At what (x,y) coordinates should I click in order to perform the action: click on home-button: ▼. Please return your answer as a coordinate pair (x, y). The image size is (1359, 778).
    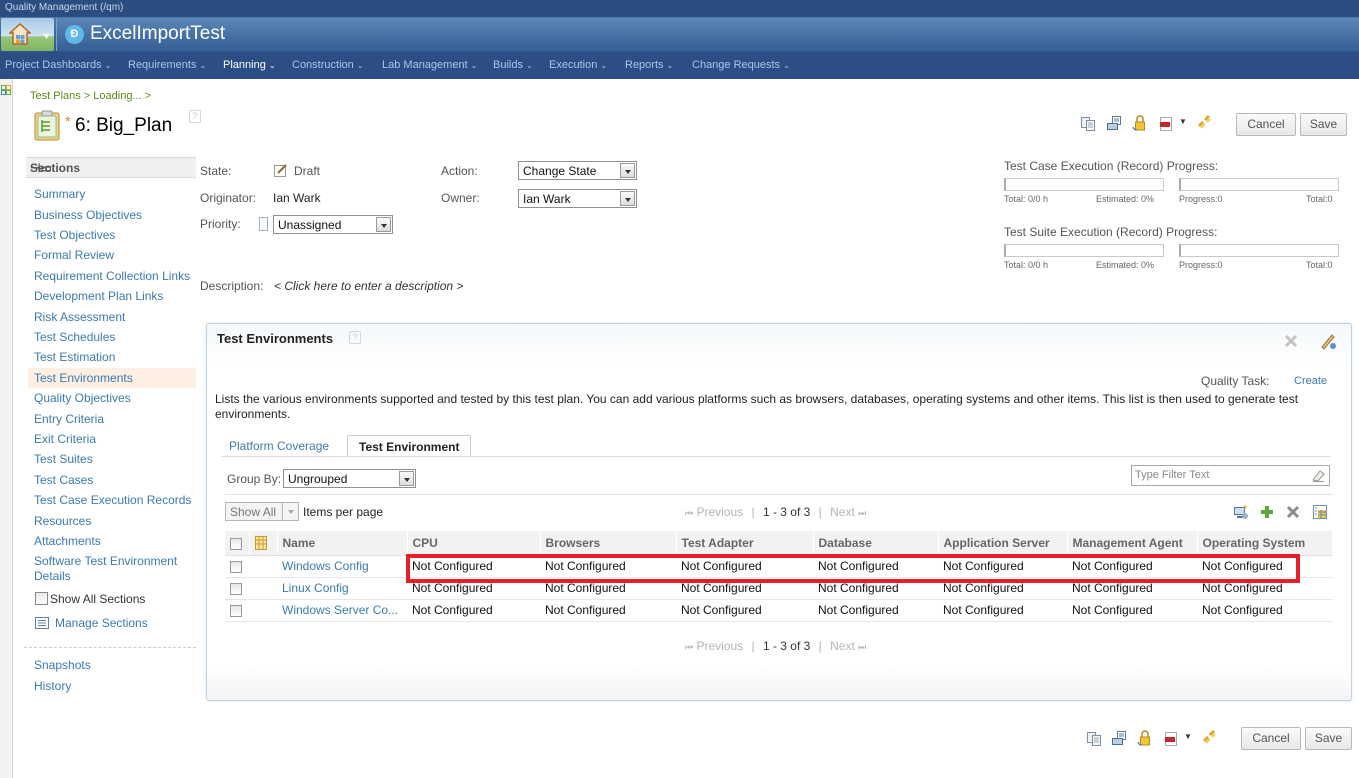
    Looking at the image, I should click on (27, 34).